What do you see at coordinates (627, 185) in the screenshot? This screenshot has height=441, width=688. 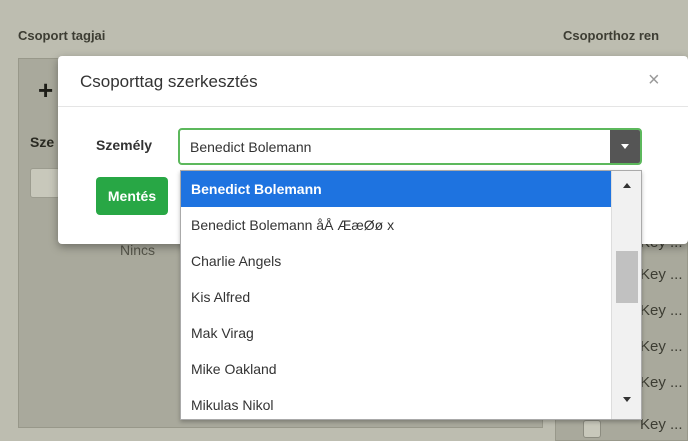 I see `scroll-up-icon` at bounding box center [627, 185].